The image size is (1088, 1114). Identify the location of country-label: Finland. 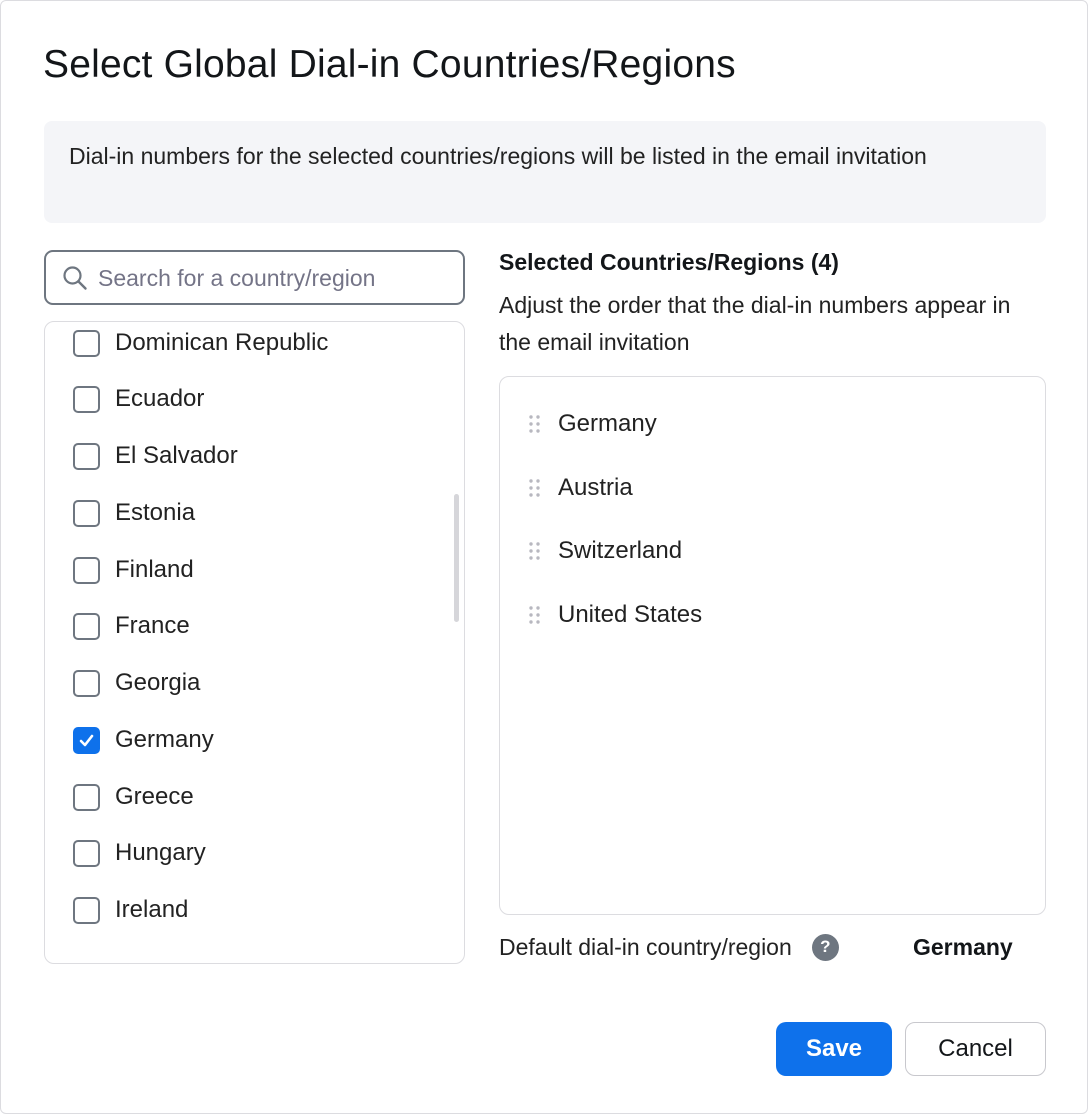
(154, 569).